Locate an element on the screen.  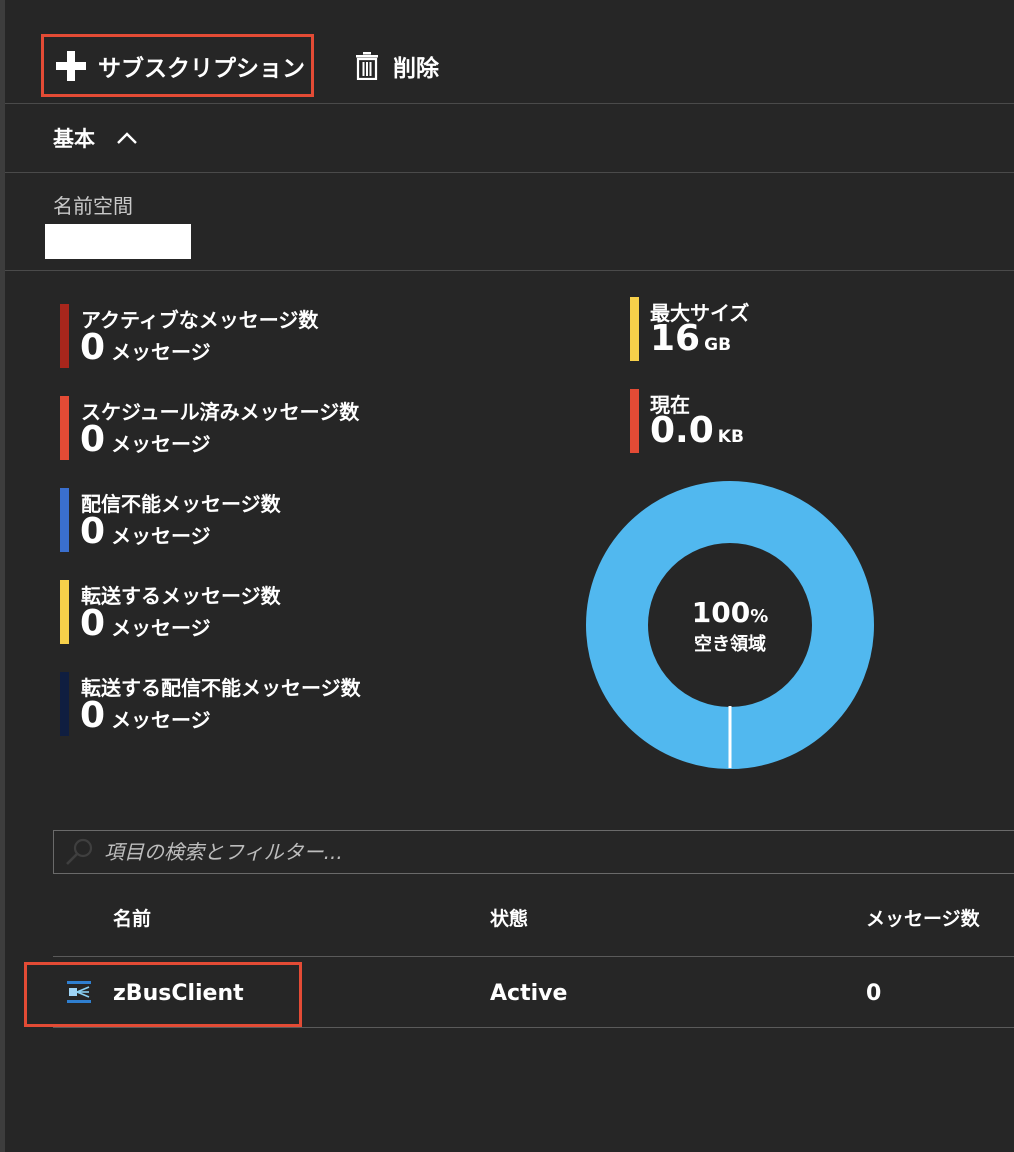
column-header-status: 状態 is located at coordinates (509, 917).